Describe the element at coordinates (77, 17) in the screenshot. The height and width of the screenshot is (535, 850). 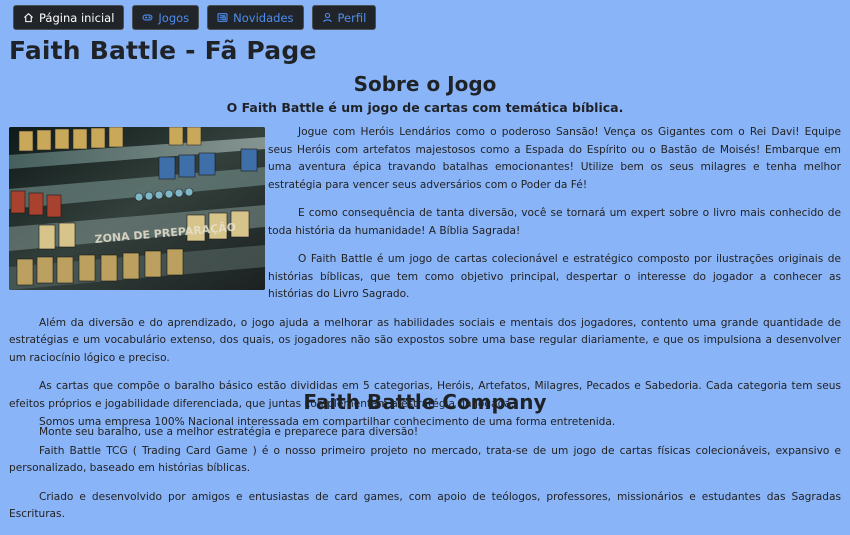
I see `nav-home-label: Página inicial` at that location.